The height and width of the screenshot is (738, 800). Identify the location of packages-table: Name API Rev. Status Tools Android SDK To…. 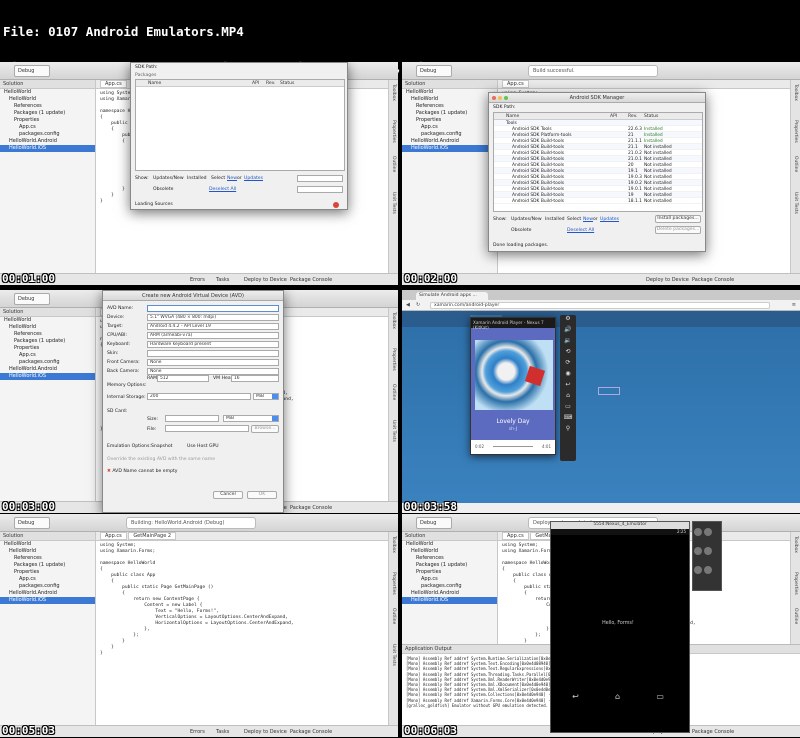
(598, 162).